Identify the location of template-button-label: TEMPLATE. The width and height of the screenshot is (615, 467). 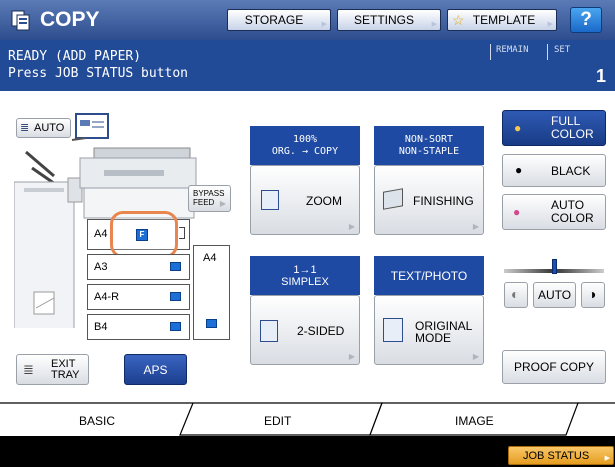
(504, 20).